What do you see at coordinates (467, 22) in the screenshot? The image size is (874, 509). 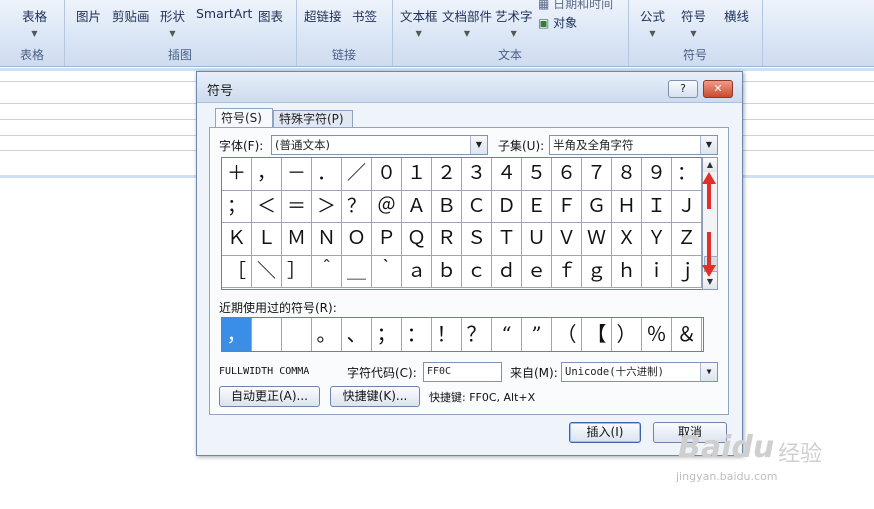 I see `quickparts-button: 文档部件 ▼` at bounding box center [467, 22].